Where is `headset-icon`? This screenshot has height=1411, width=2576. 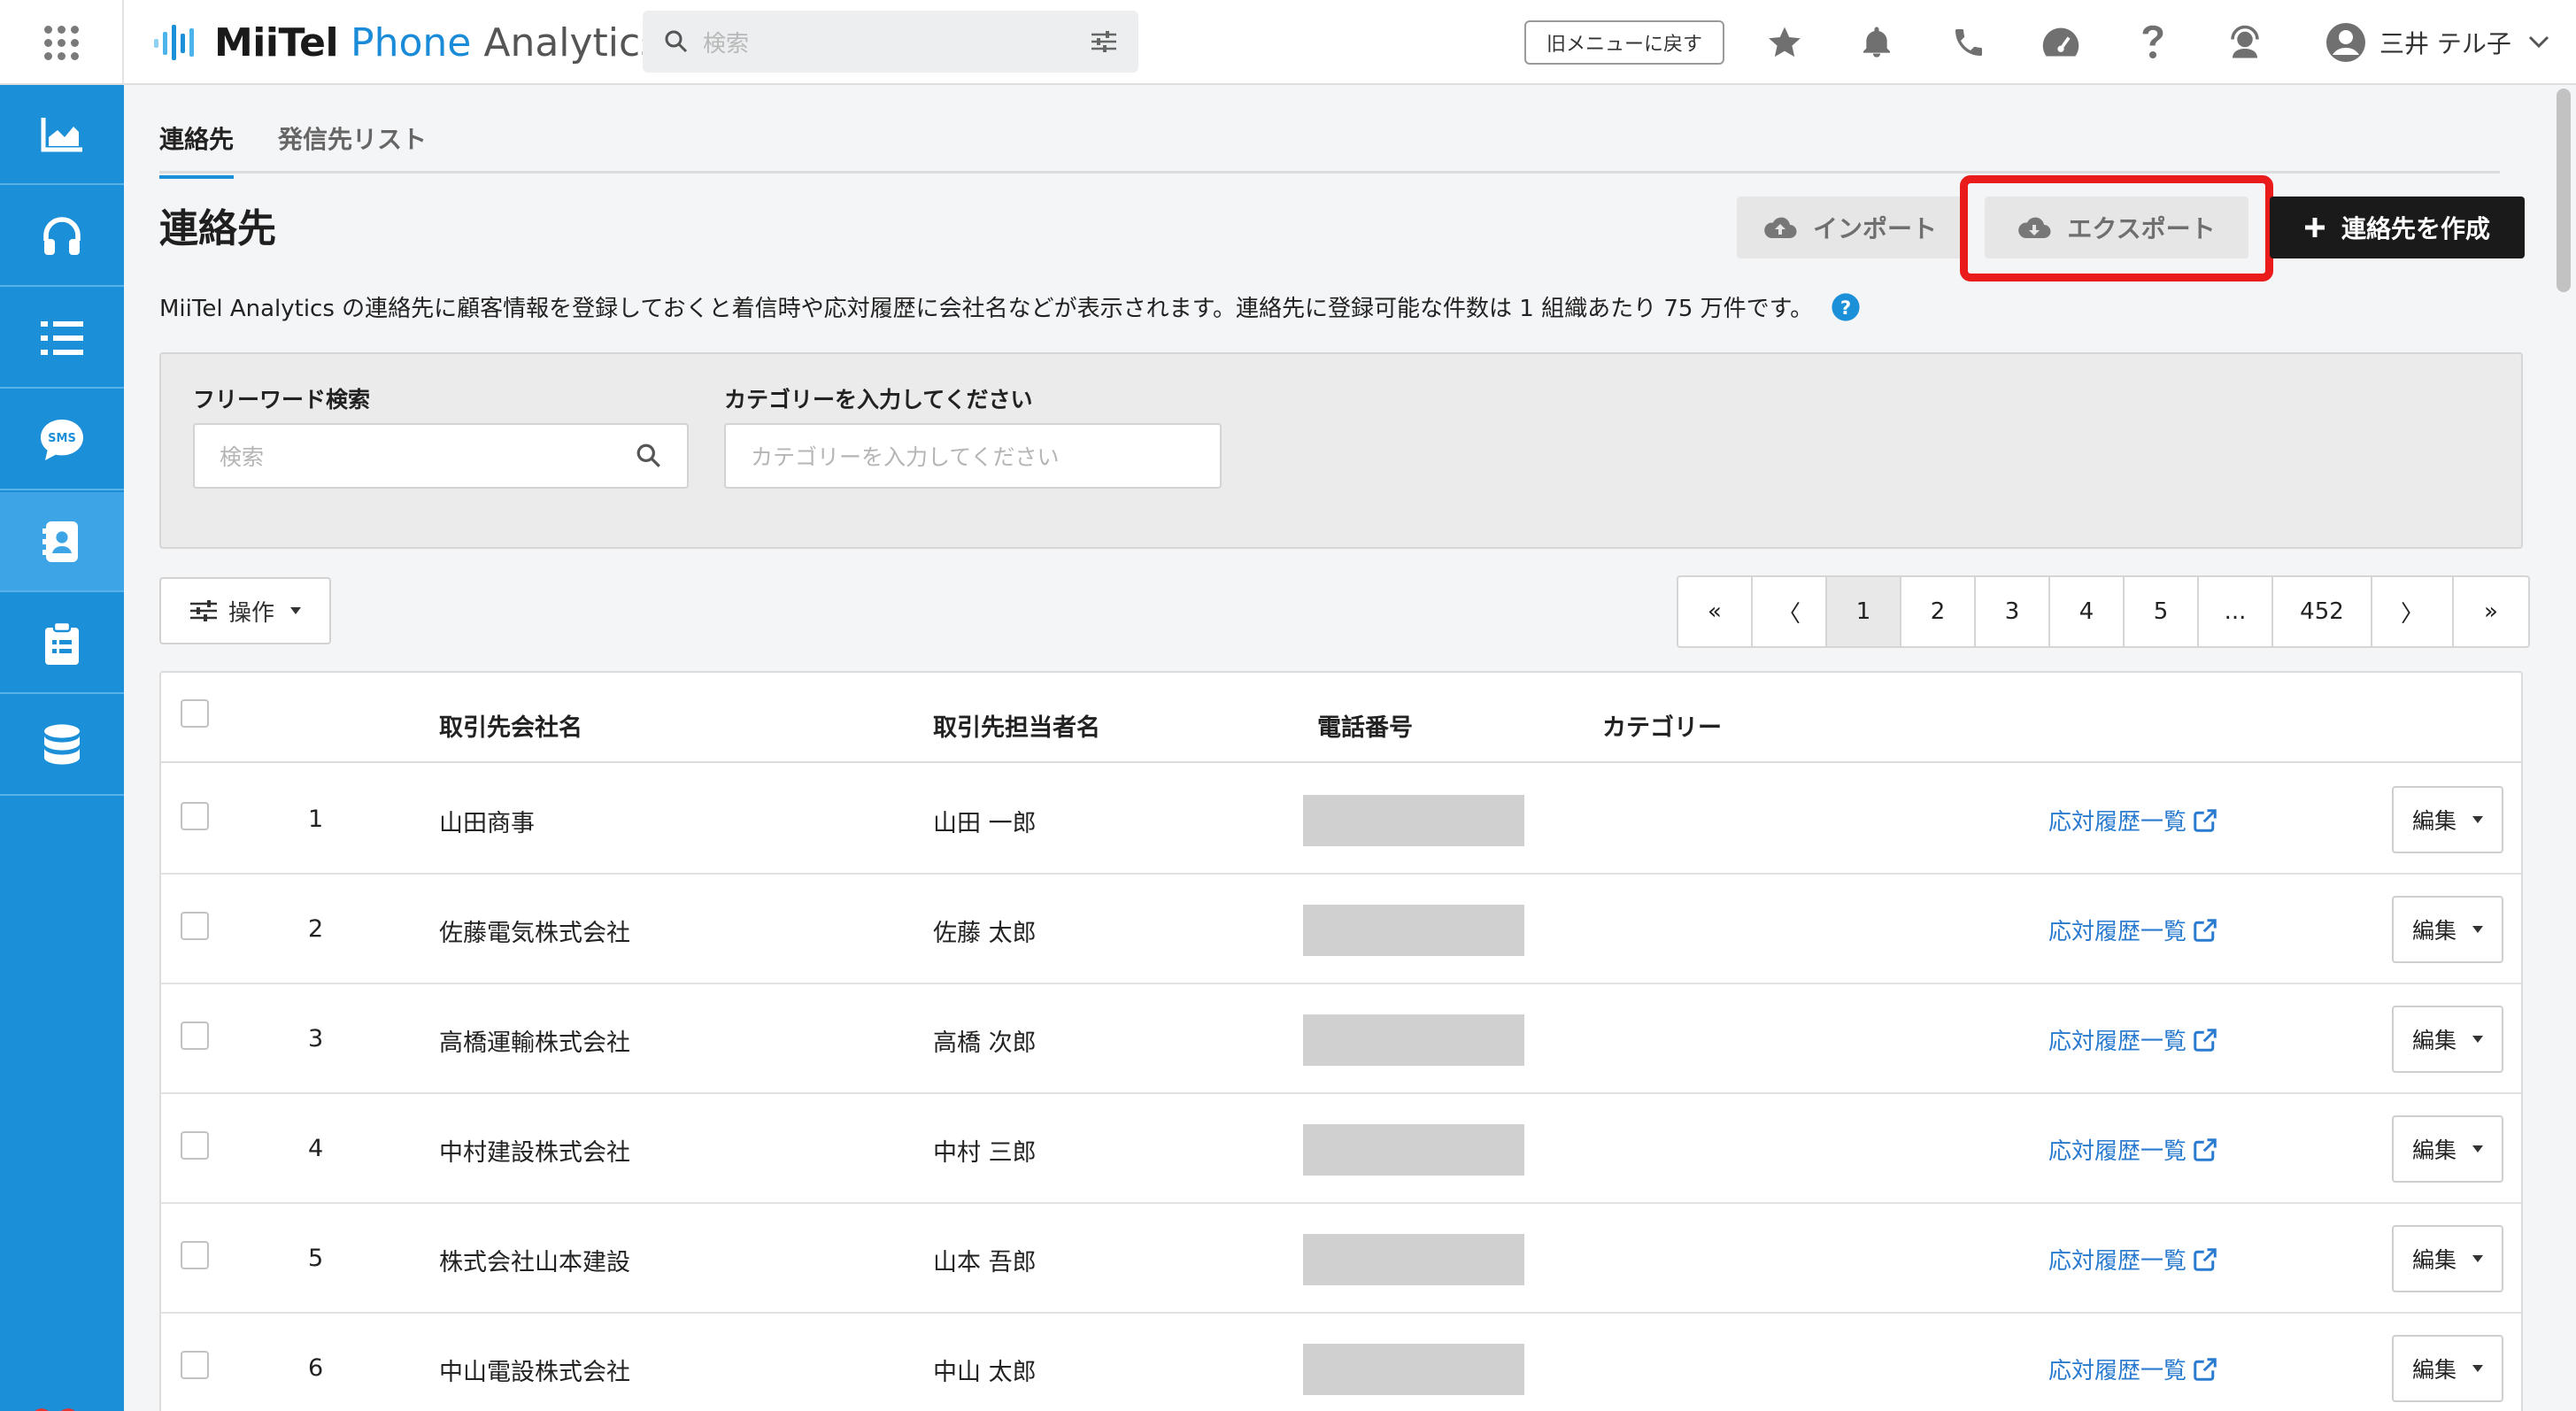
headset-icon is located at coordinates (62, 235).